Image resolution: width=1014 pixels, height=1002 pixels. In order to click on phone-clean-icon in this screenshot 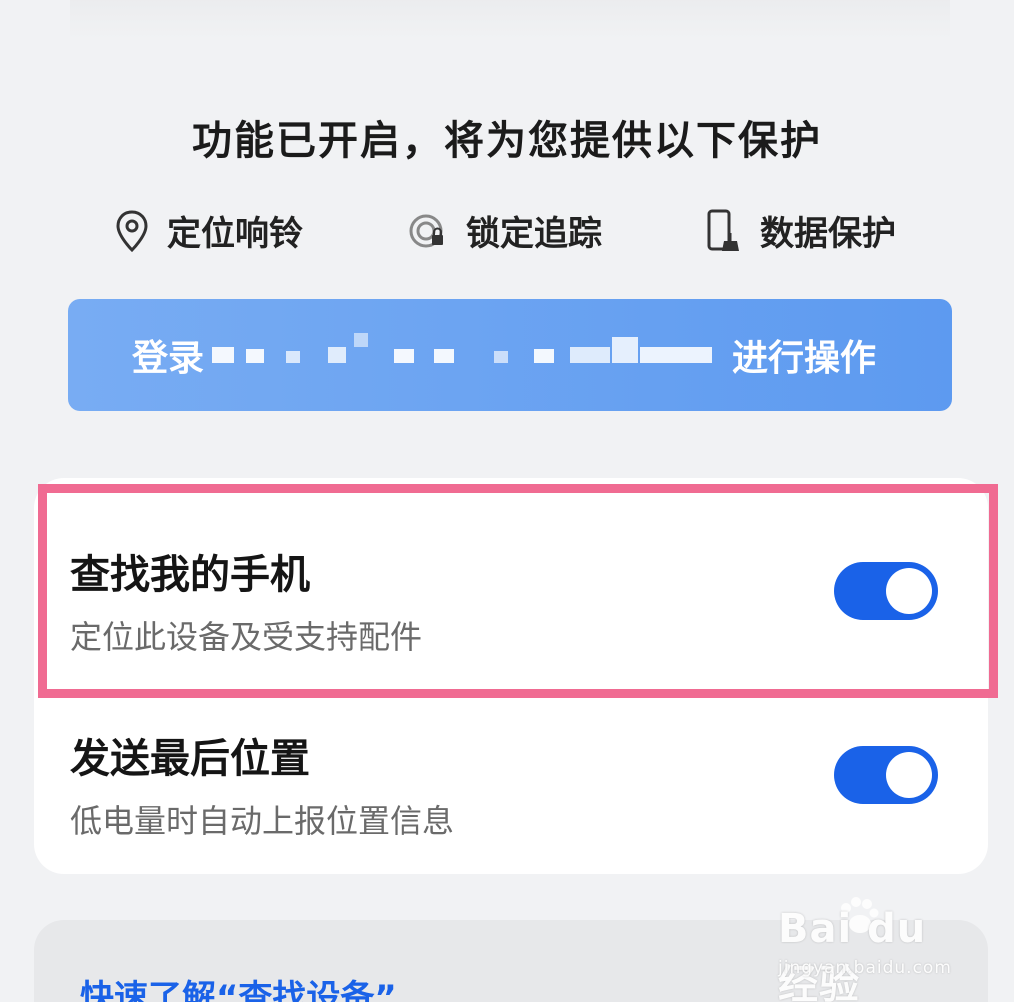, I will do `click(723, 230)`.